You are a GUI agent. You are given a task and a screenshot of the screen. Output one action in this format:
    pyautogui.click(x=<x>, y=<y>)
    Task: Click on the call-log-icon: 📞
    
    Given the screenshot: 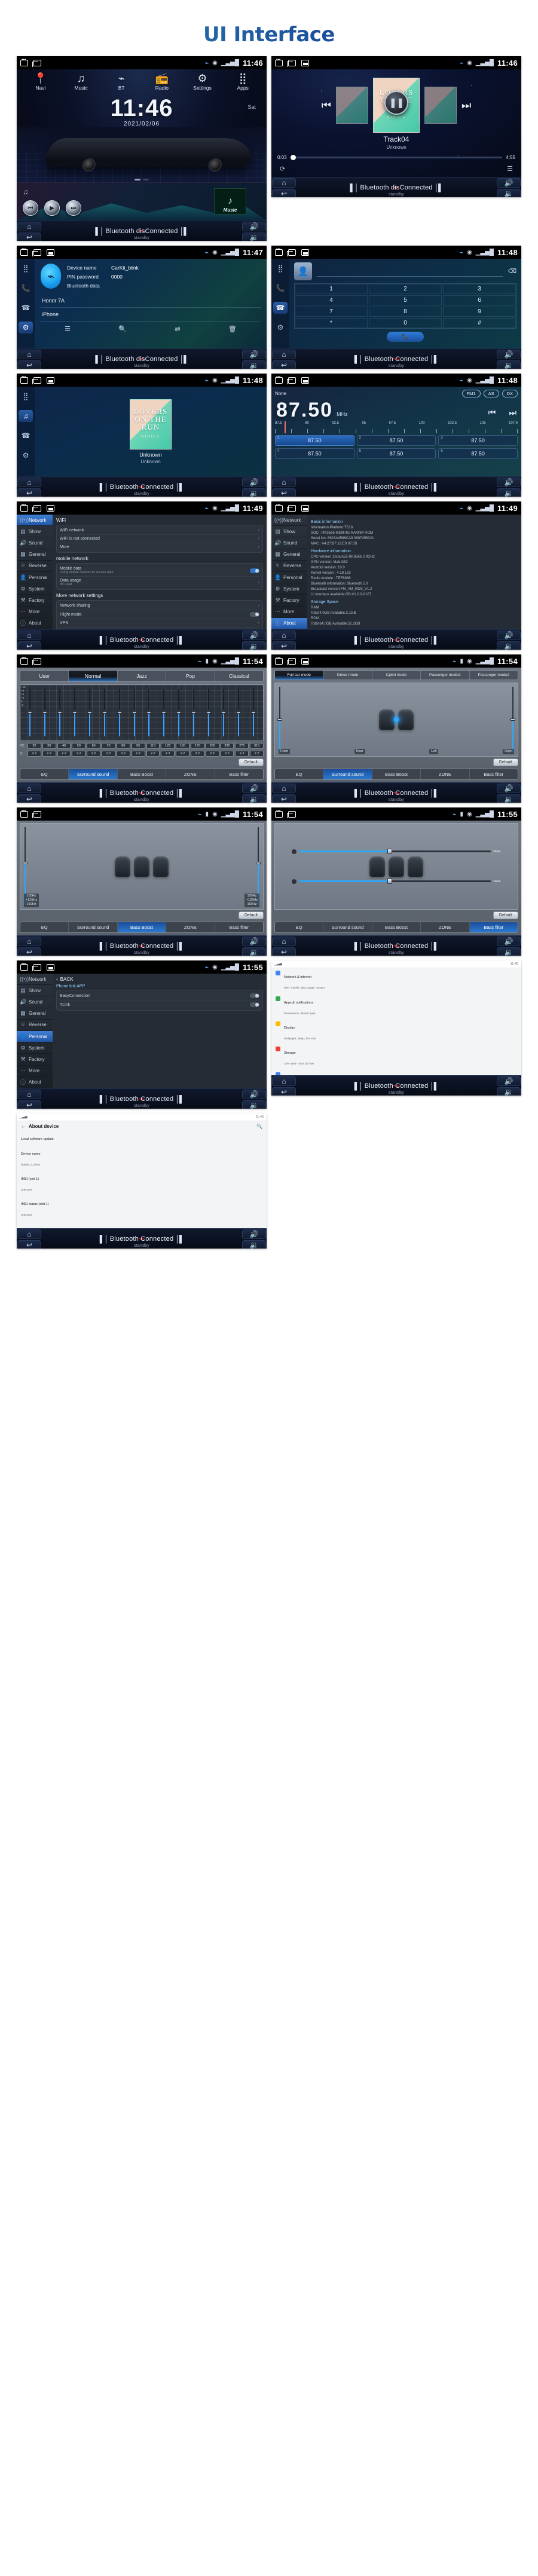 What is the action you would take?
    pyautogui.click(x=280, y=288)
    